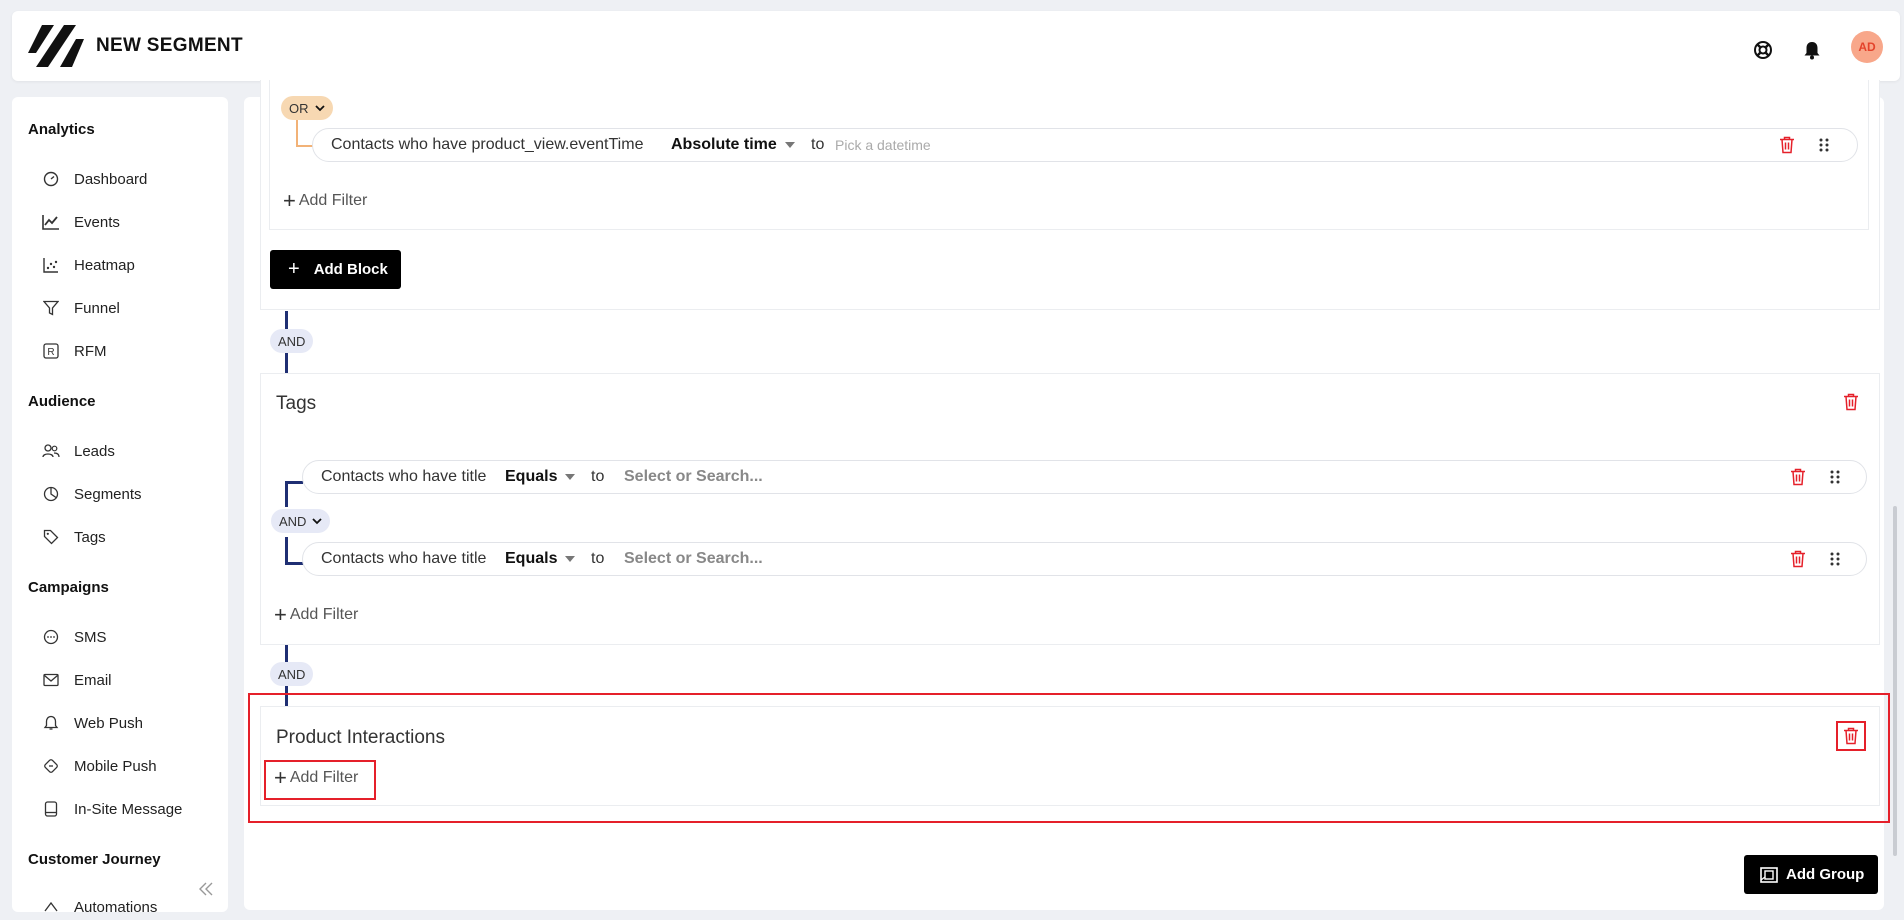 This screenshot has height=920, width=1904. I want to click on funnel-icon, so click(51, 308).